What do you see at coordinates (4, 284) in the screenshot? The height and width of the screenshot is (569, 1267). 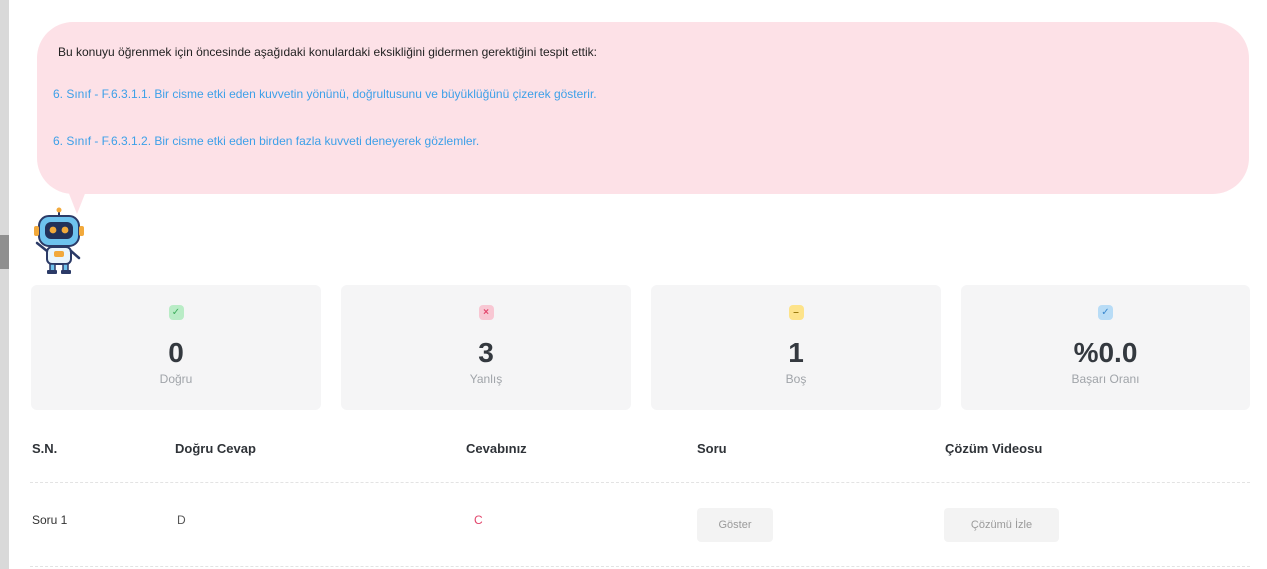 I see `left-rail` at bounding box center [4, 284].